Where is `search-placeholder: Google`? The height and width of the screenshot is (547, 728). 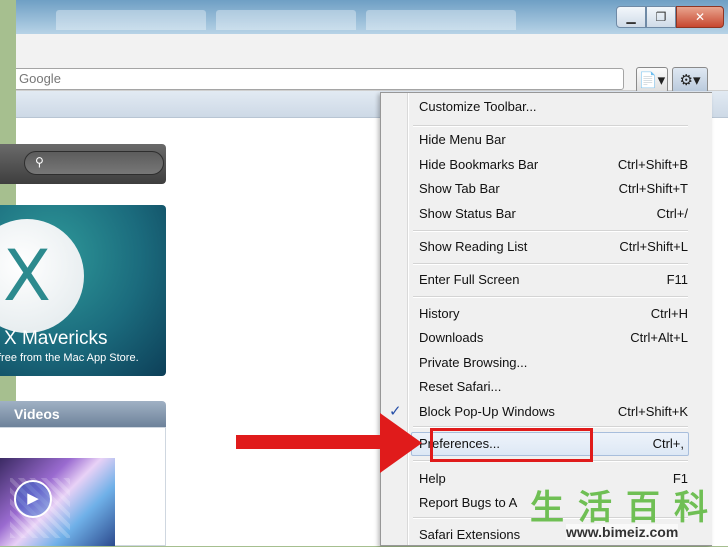 search-placeholder: Google is located at coordinates (40, 78).